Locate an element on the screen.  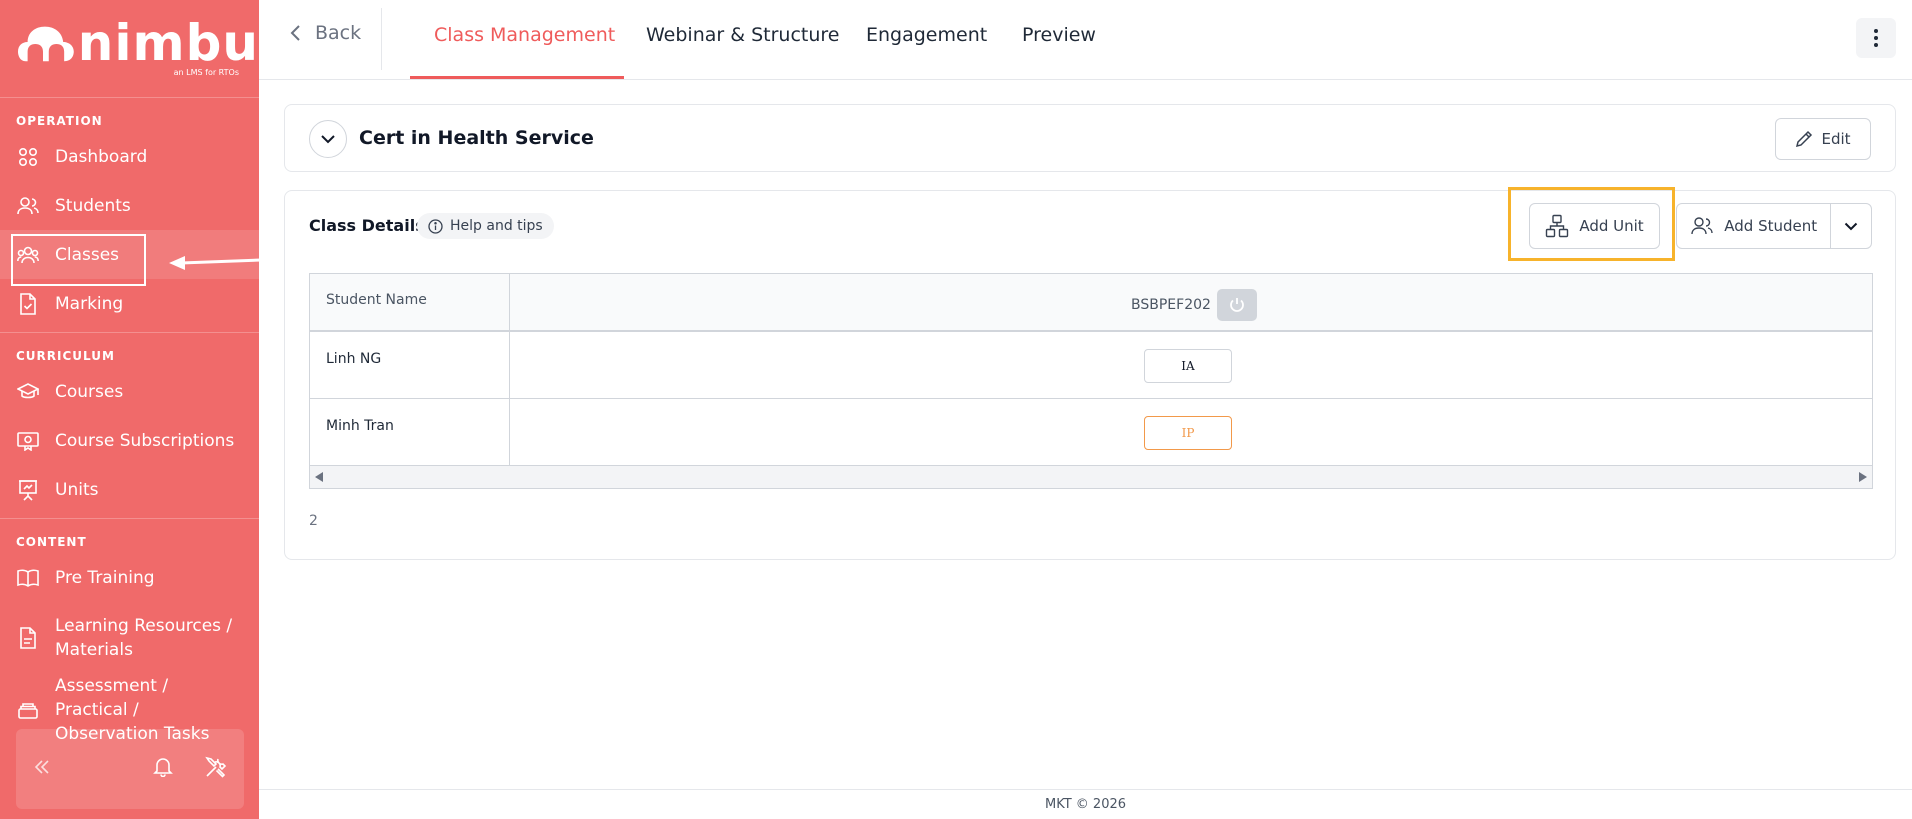
certificate-icon is located at coordinates (28, 441).